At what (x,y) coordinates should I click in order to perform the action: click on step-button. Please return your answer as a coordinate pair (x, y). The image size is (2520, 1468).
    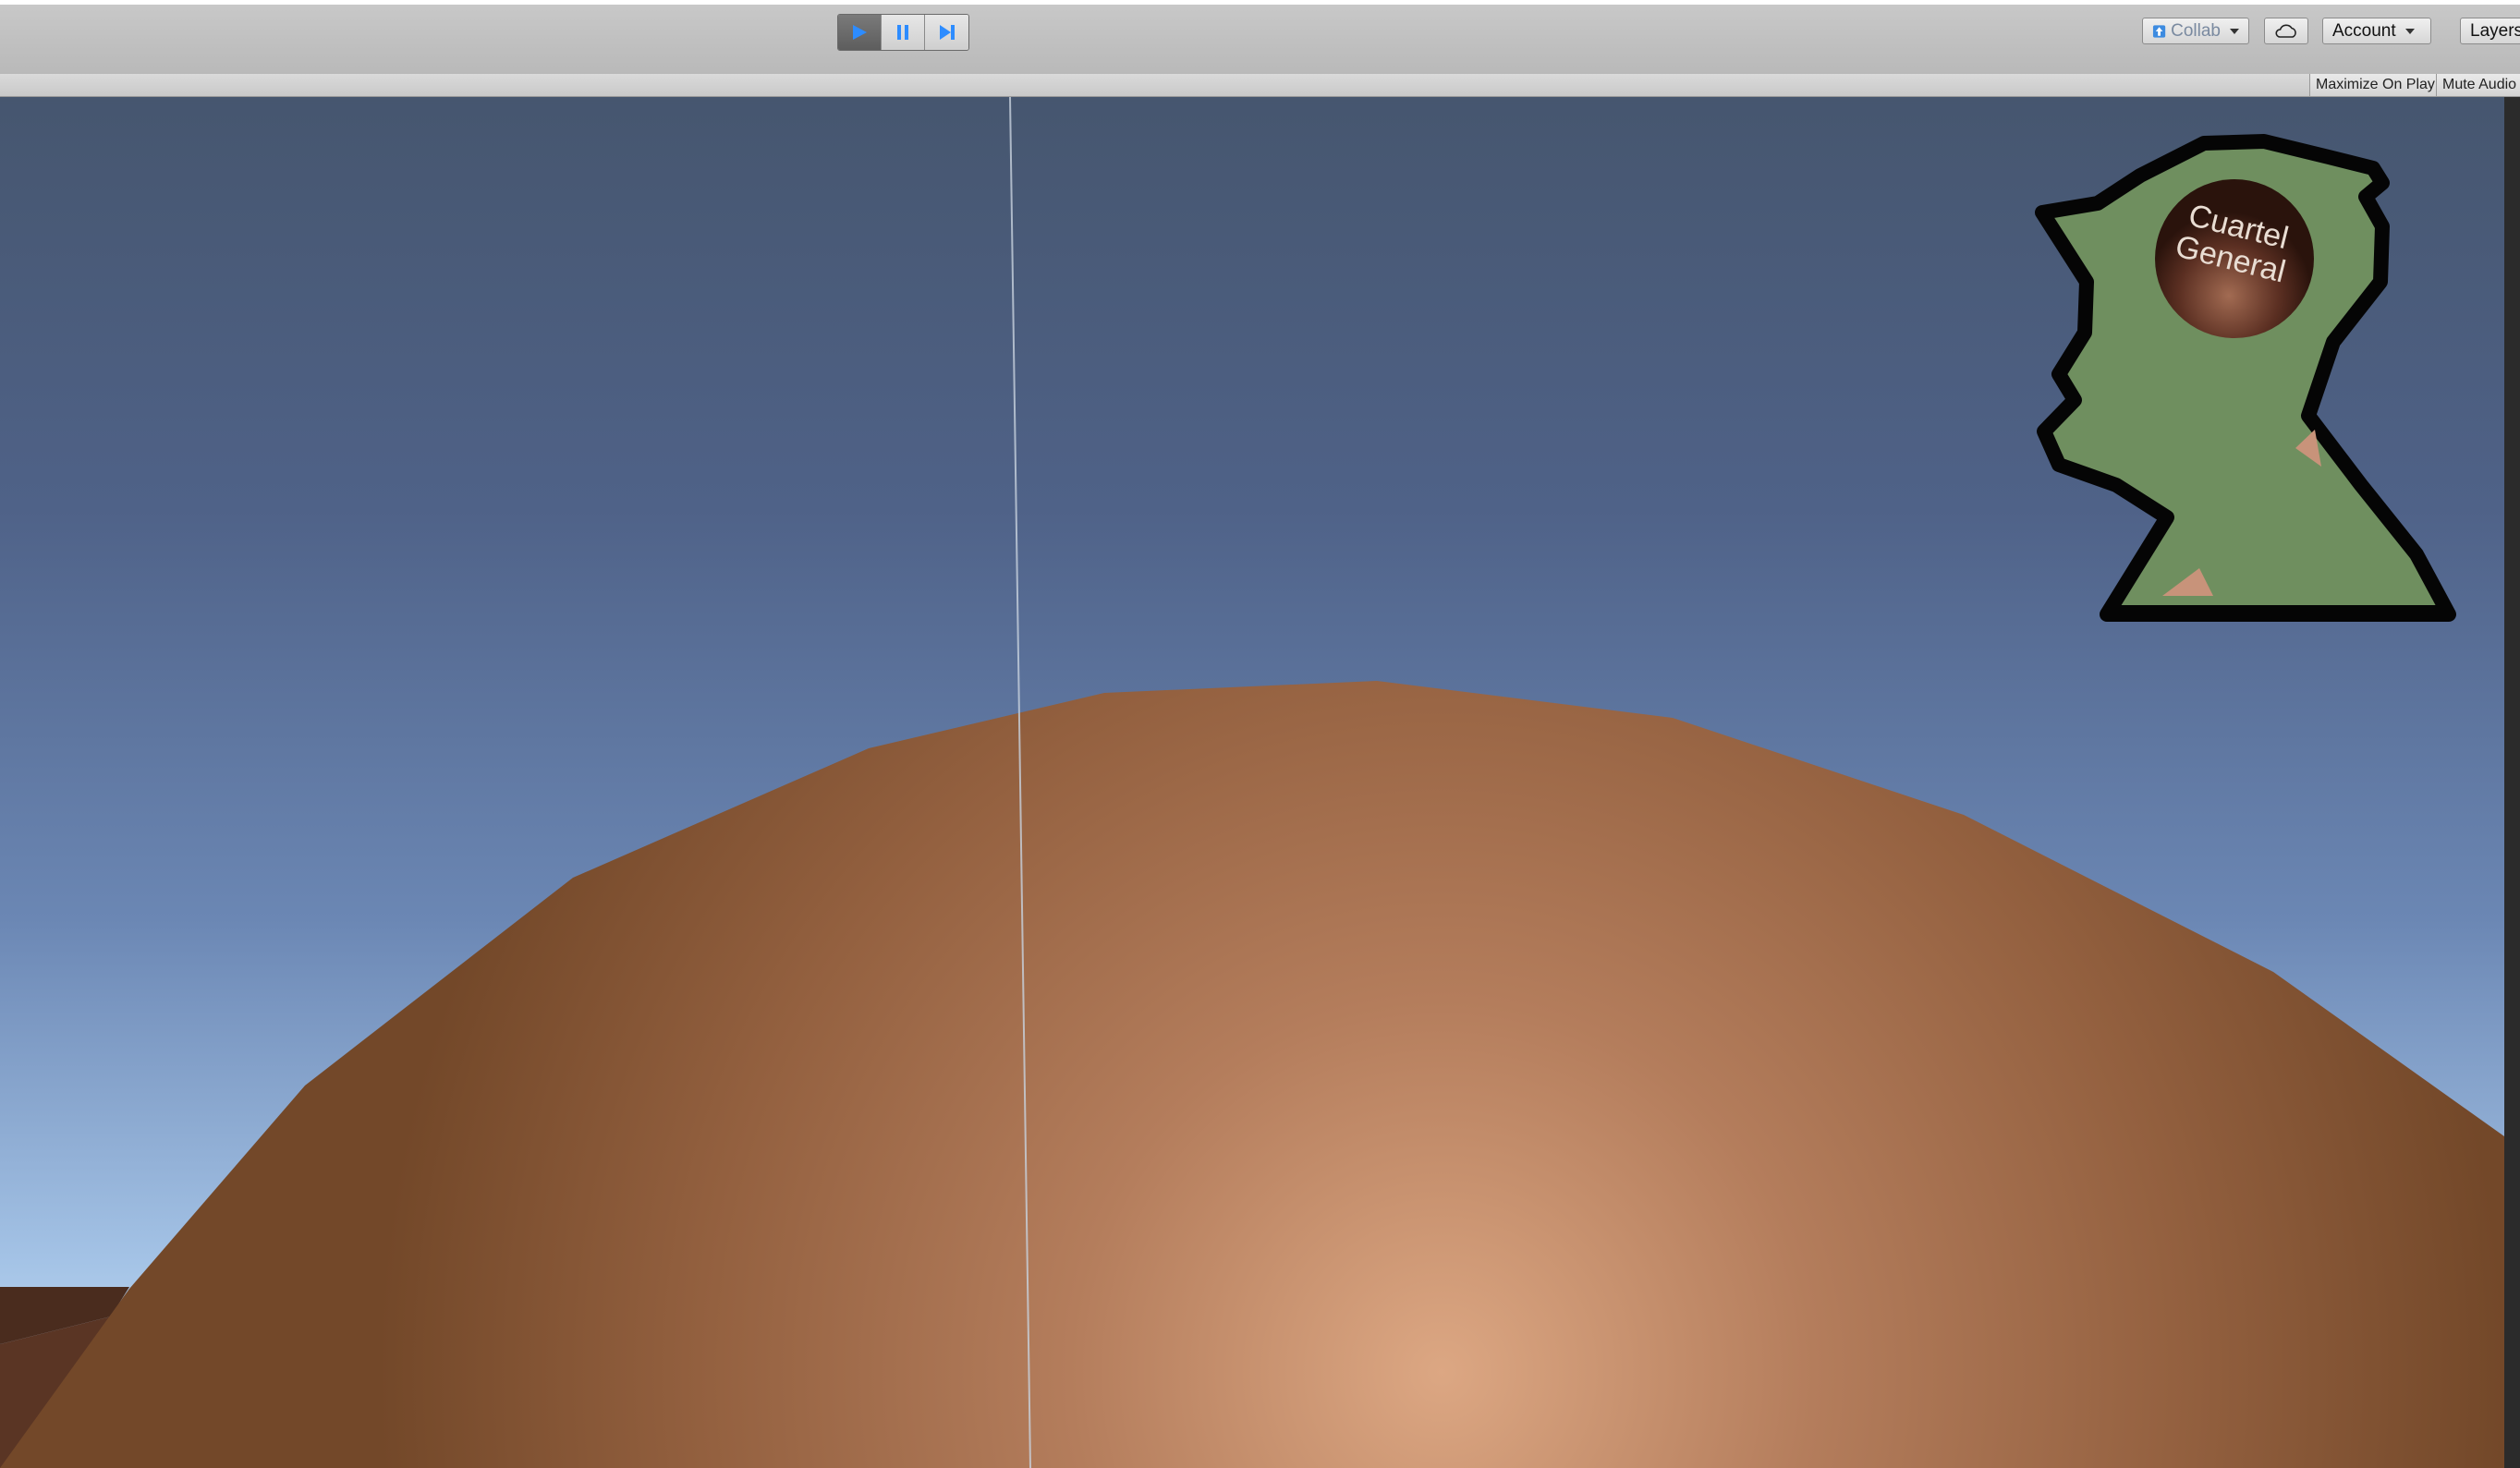
    Looking at the image, I should click on (946, 32).